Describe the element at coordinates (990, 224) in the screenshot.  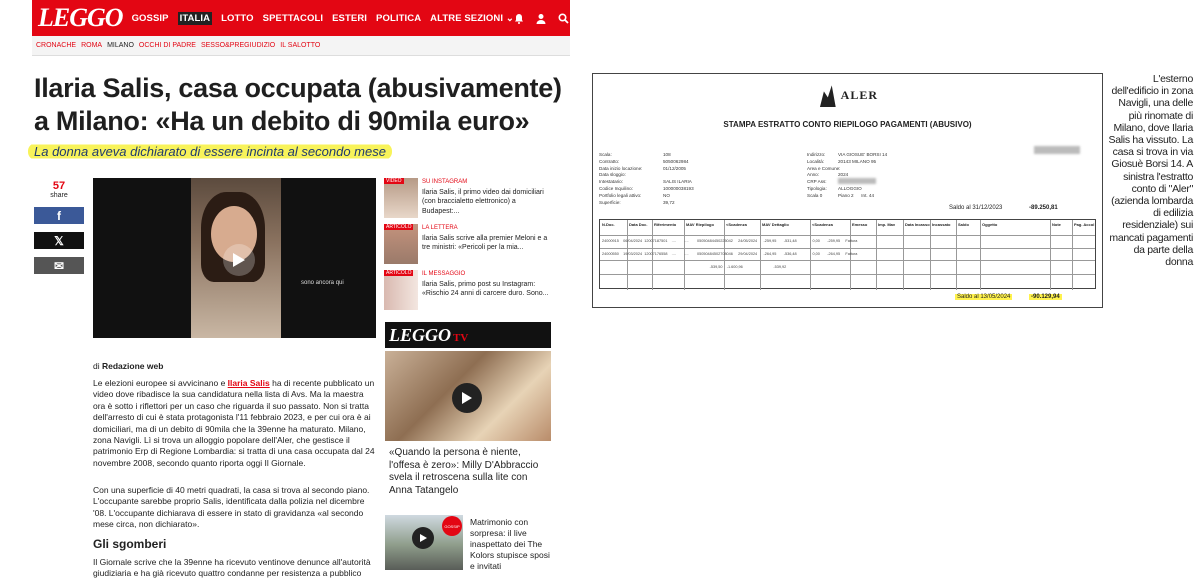
I see `table-header: Oggetto` at that location.